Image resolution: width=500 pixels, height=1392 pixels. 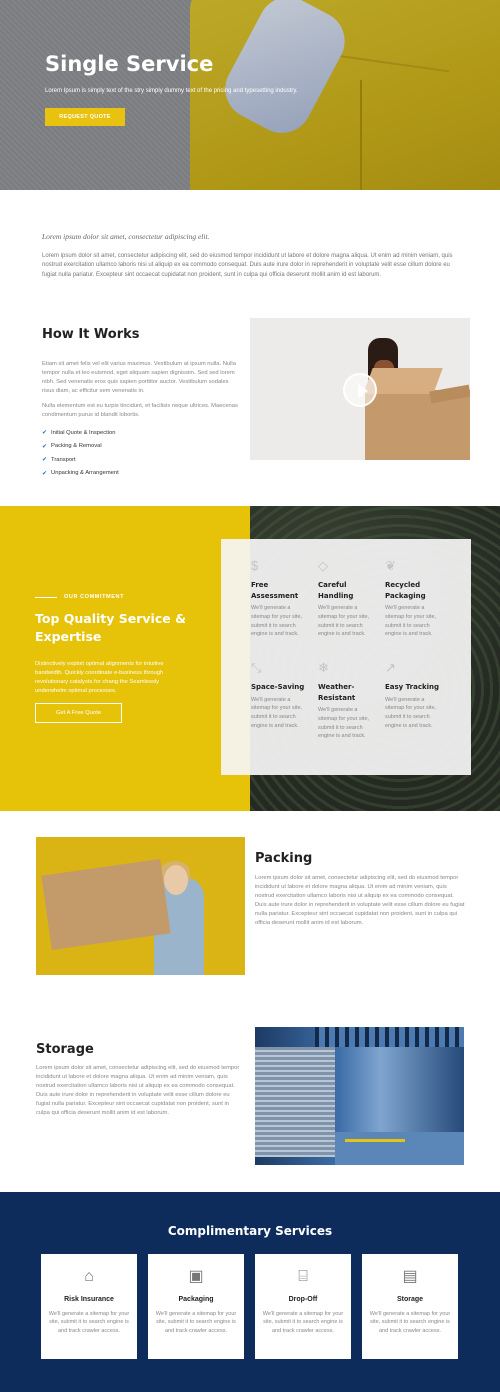 I want to click on feature-title: Space-Saving, so click(x=278, y=687).